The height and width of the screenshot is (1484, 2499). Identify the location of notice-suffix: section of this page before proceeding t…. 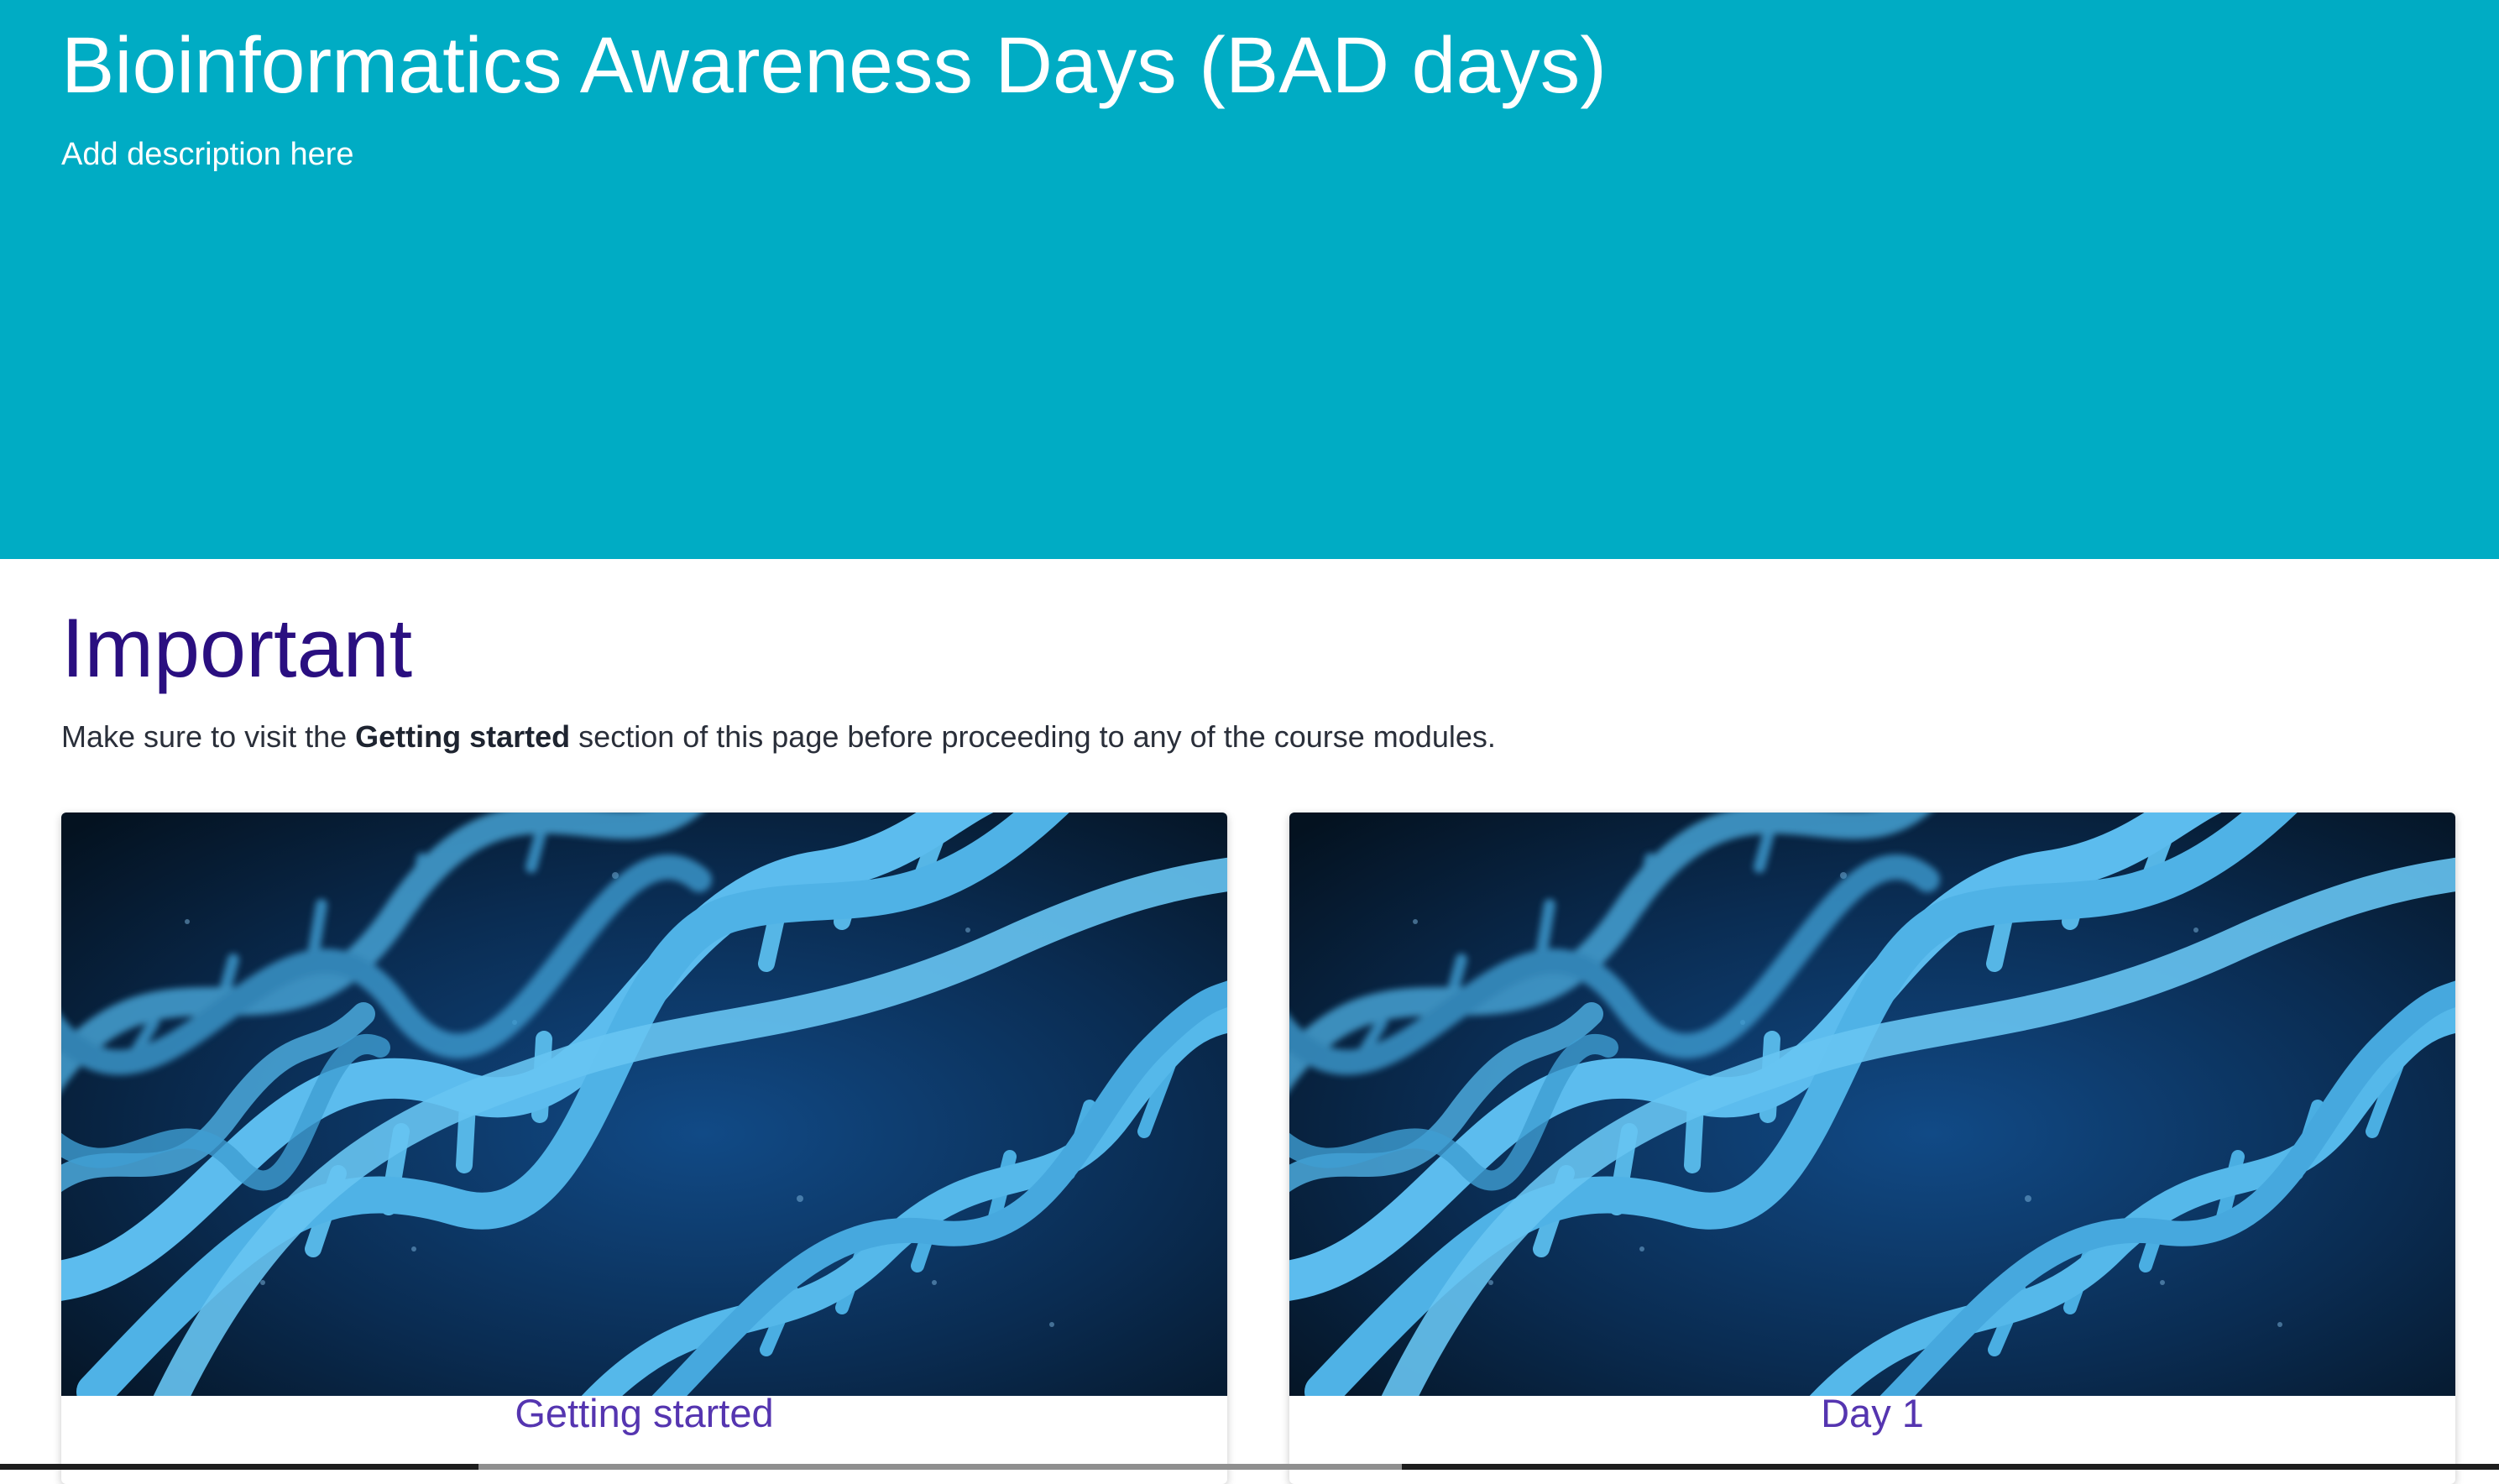
(1033, 736).